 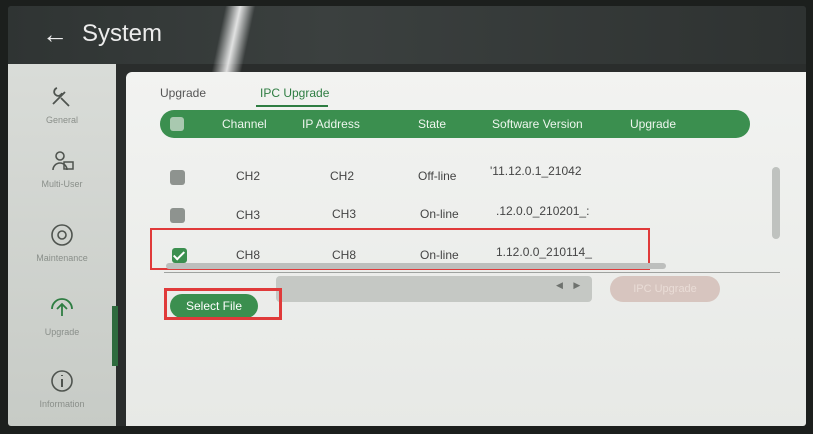 I want to click on table-divider, so click(x=472, y=272).